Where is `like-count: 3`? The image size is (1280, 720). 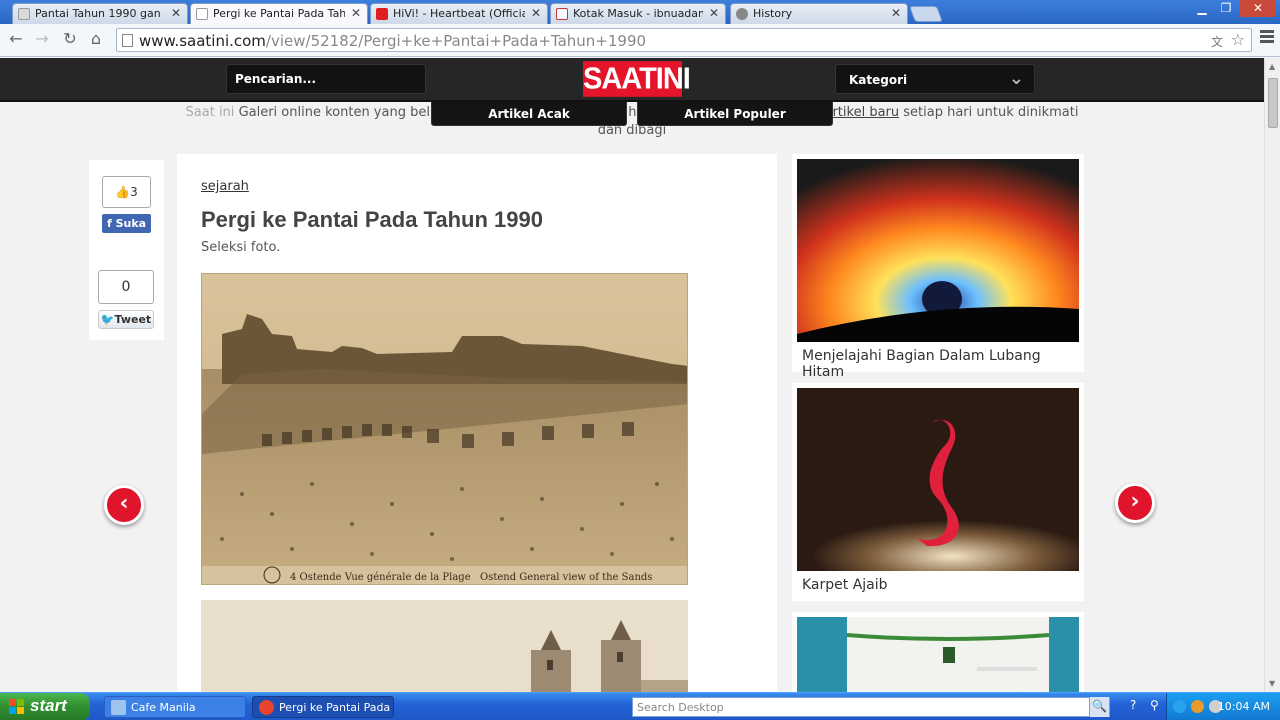
like-count: 3 is located at coordinates (134, 192).